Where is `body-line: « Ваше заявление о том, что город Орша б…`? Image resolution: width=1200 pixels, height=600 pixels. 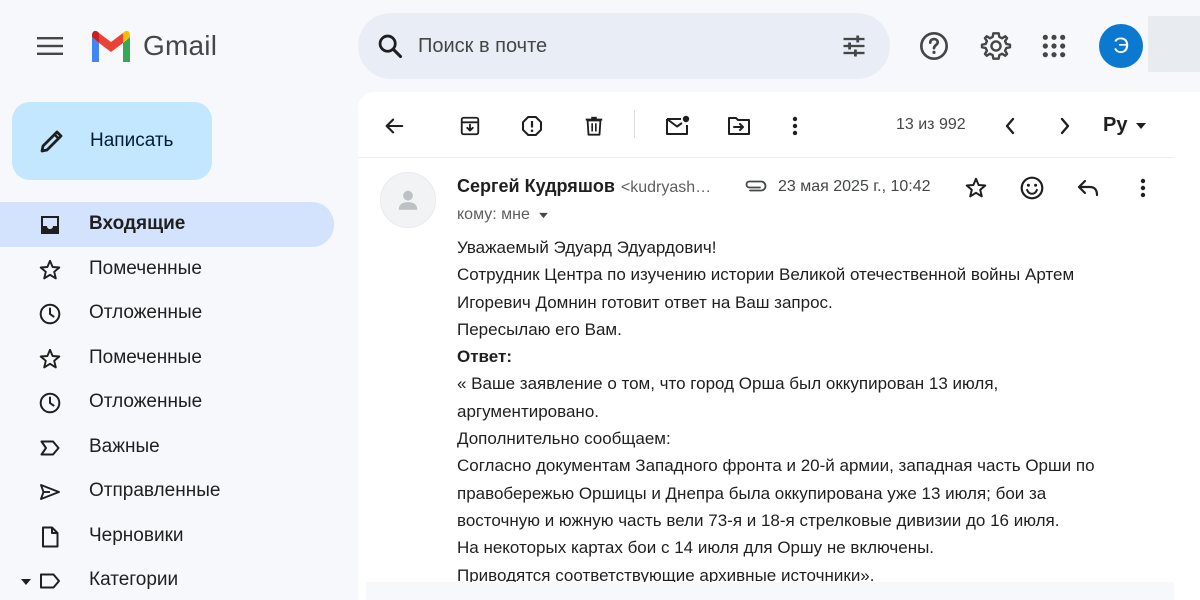
body-line: « Ваше заявление о том, что город Орша б… is located at coordinates (728, 384).